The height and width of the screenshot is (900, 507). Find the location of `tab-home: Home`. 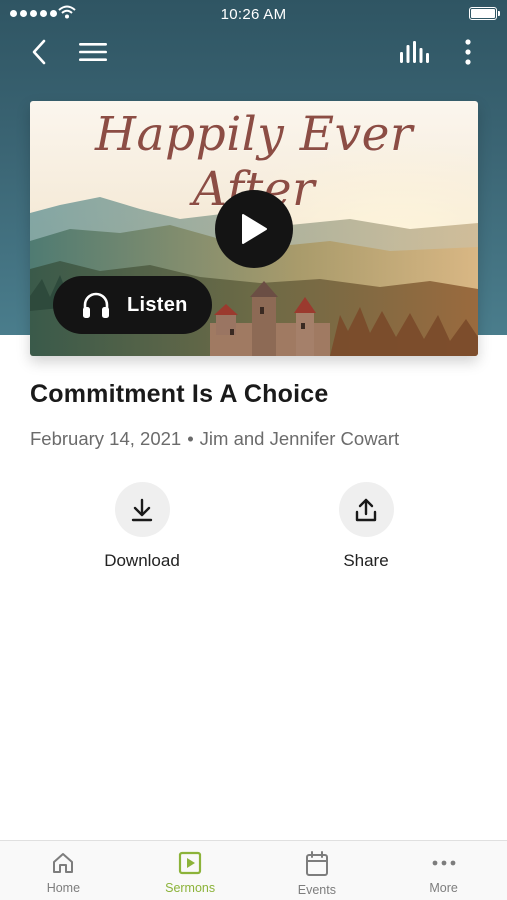

tab-home: Home is located at coordinates (63, 870).